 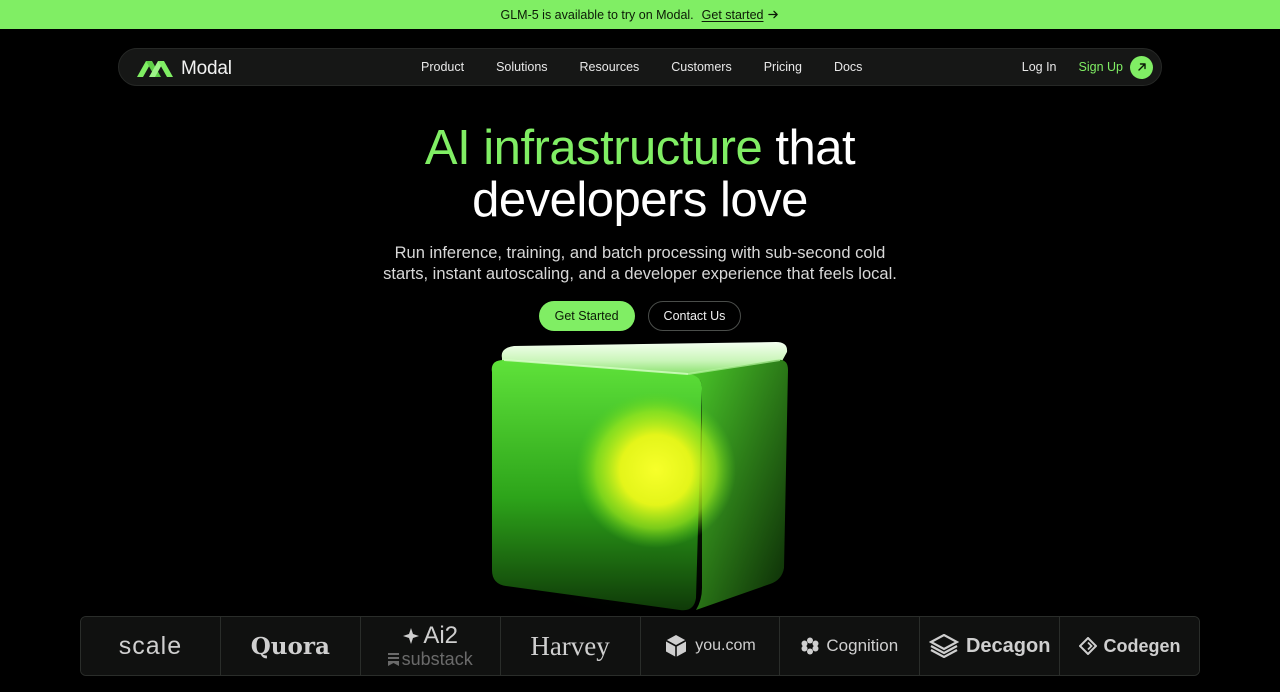 What do you see at coordinates (593, 148) in the screenshot?
I see `headline-highlight: AI infrastructure` at bounding box center [593, 148].